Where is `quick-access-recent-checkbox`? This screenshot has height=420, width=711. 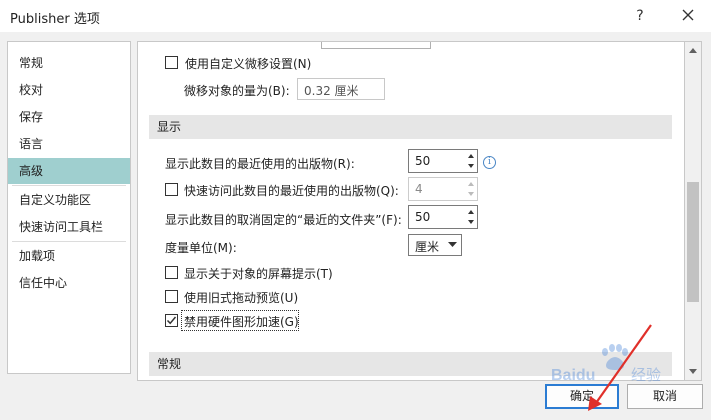 quick-access-recent-checkbox is located at coordinates (171, 189).